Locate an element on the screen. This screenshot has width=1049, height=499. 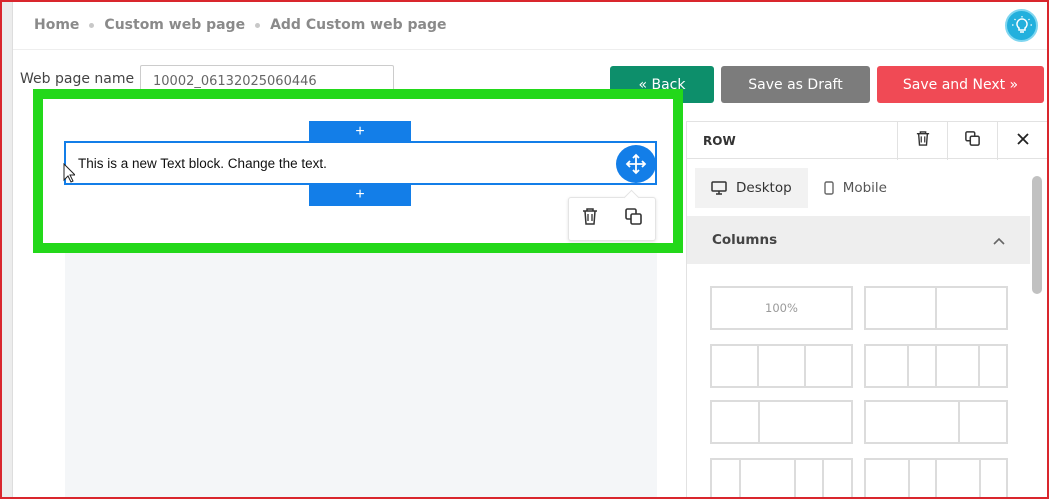
save-as-draft-button: Save as Draft is located at coordinates (795, 84).